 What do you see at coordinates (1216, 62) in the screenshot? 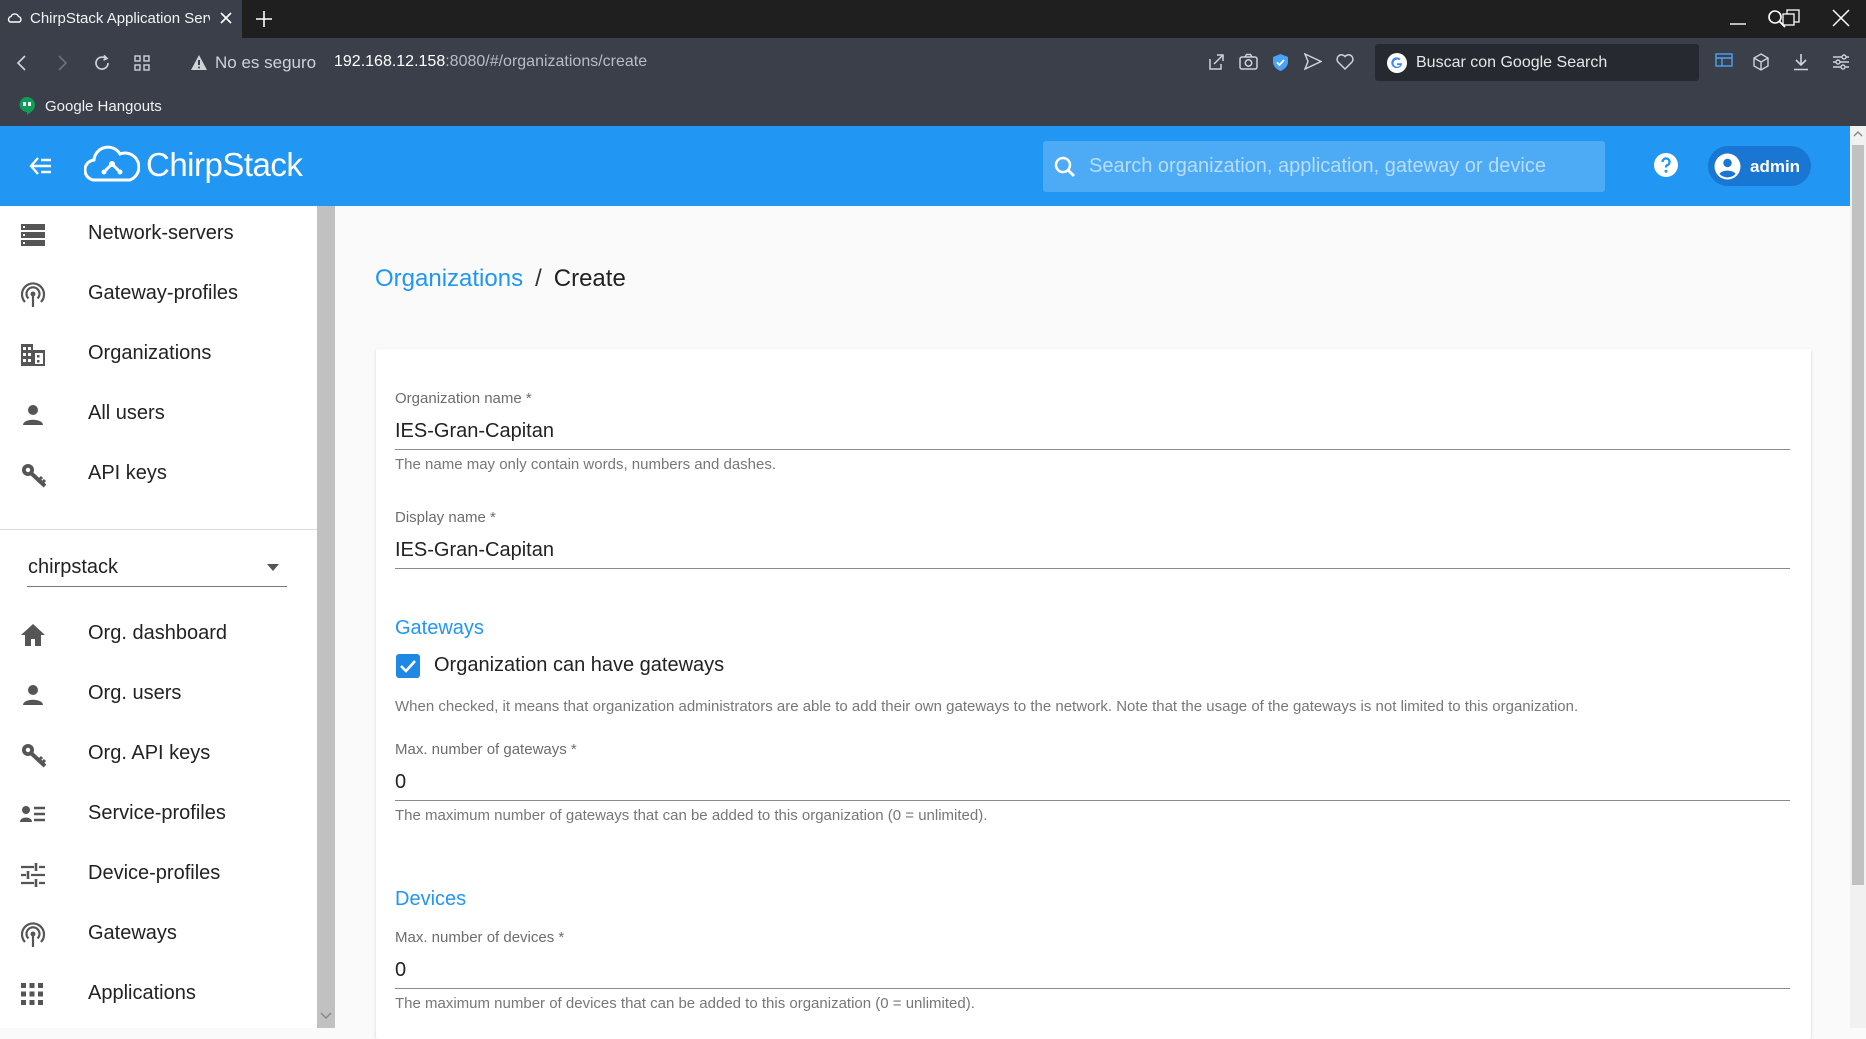
I see `share-icon` at bounding box center [1216, 62].